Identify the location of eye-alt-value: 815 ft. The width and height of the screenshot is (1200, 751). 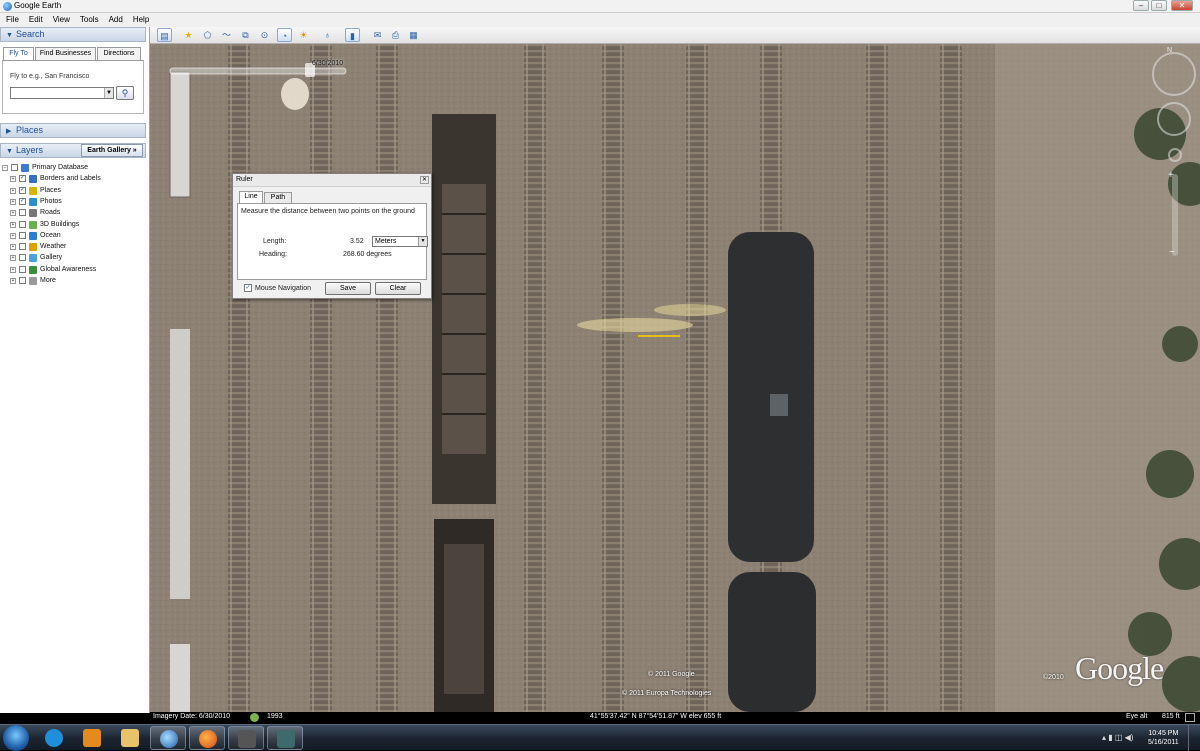
(1171, 716).